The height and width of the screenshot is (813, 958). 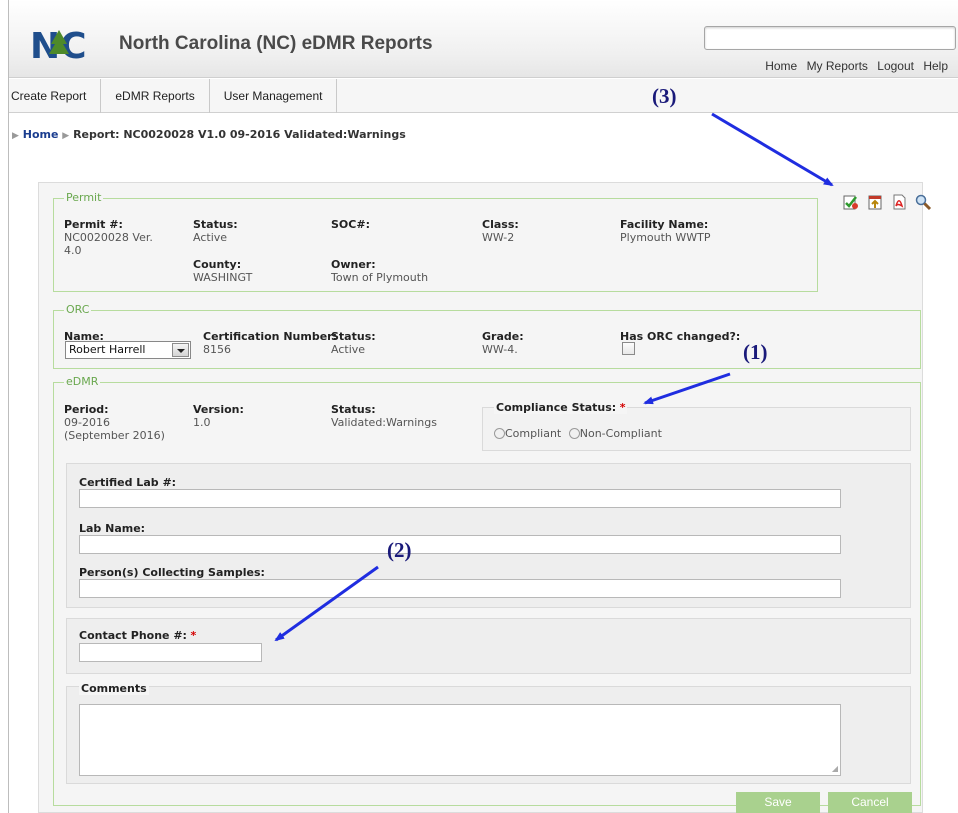 What do you see at coordinates (218, 409) in the screenshot?
I see `version-label: Version:` at bounding box center [218, 409].